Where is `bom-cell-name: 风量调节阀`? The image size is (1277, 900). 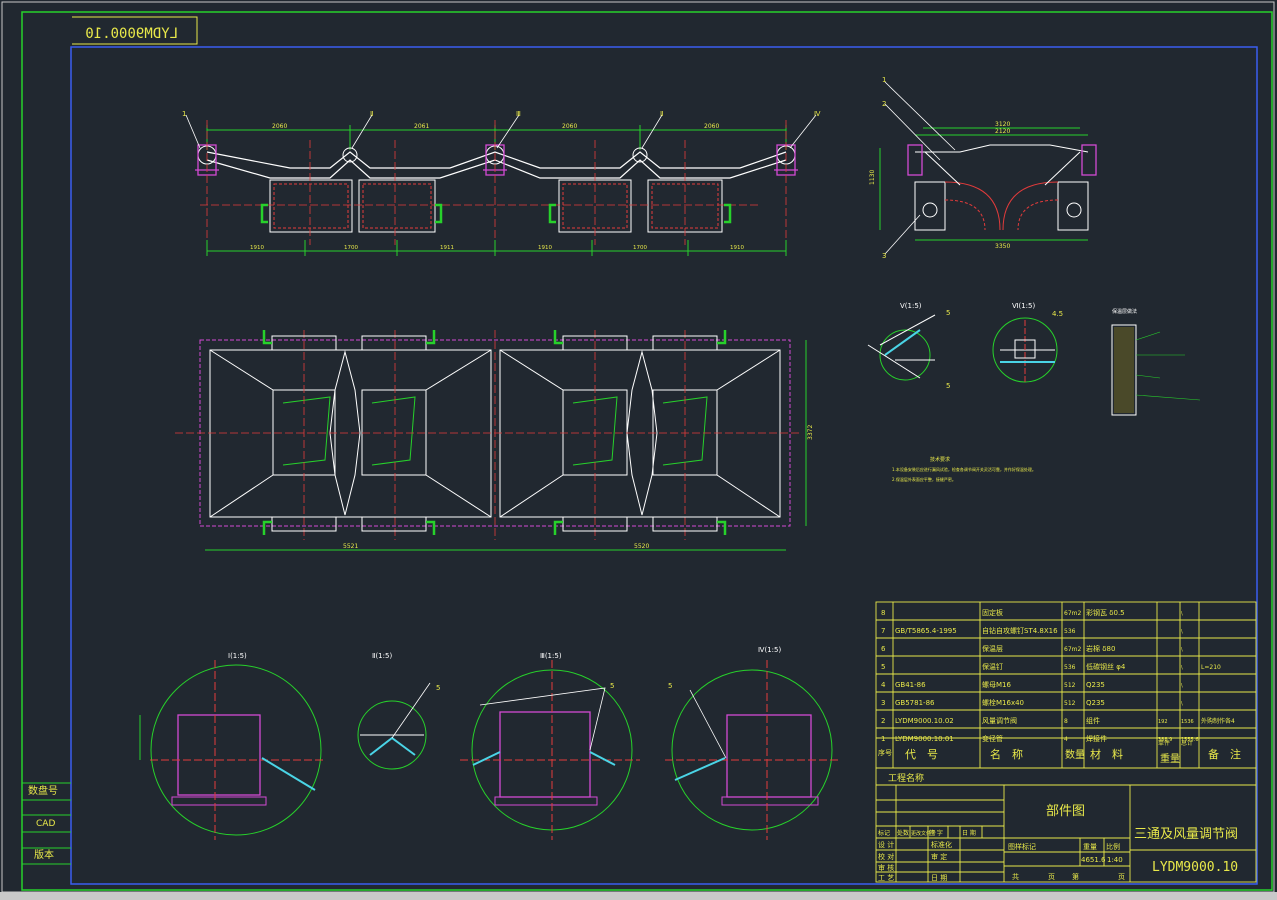
bom-cell-name: 风量调节阀 is located at coordinates (999, 720).